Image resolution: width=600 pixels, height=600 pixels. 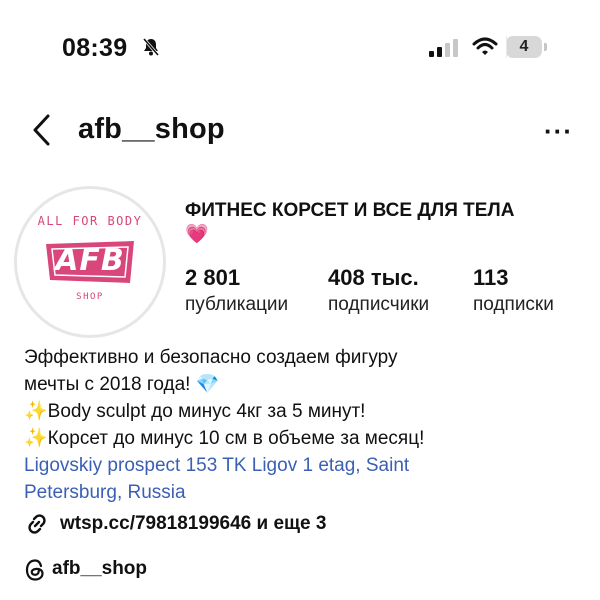 I want to click on avatar: ALL FOR BODY AFB SHOP, so click(x=90, y=262).